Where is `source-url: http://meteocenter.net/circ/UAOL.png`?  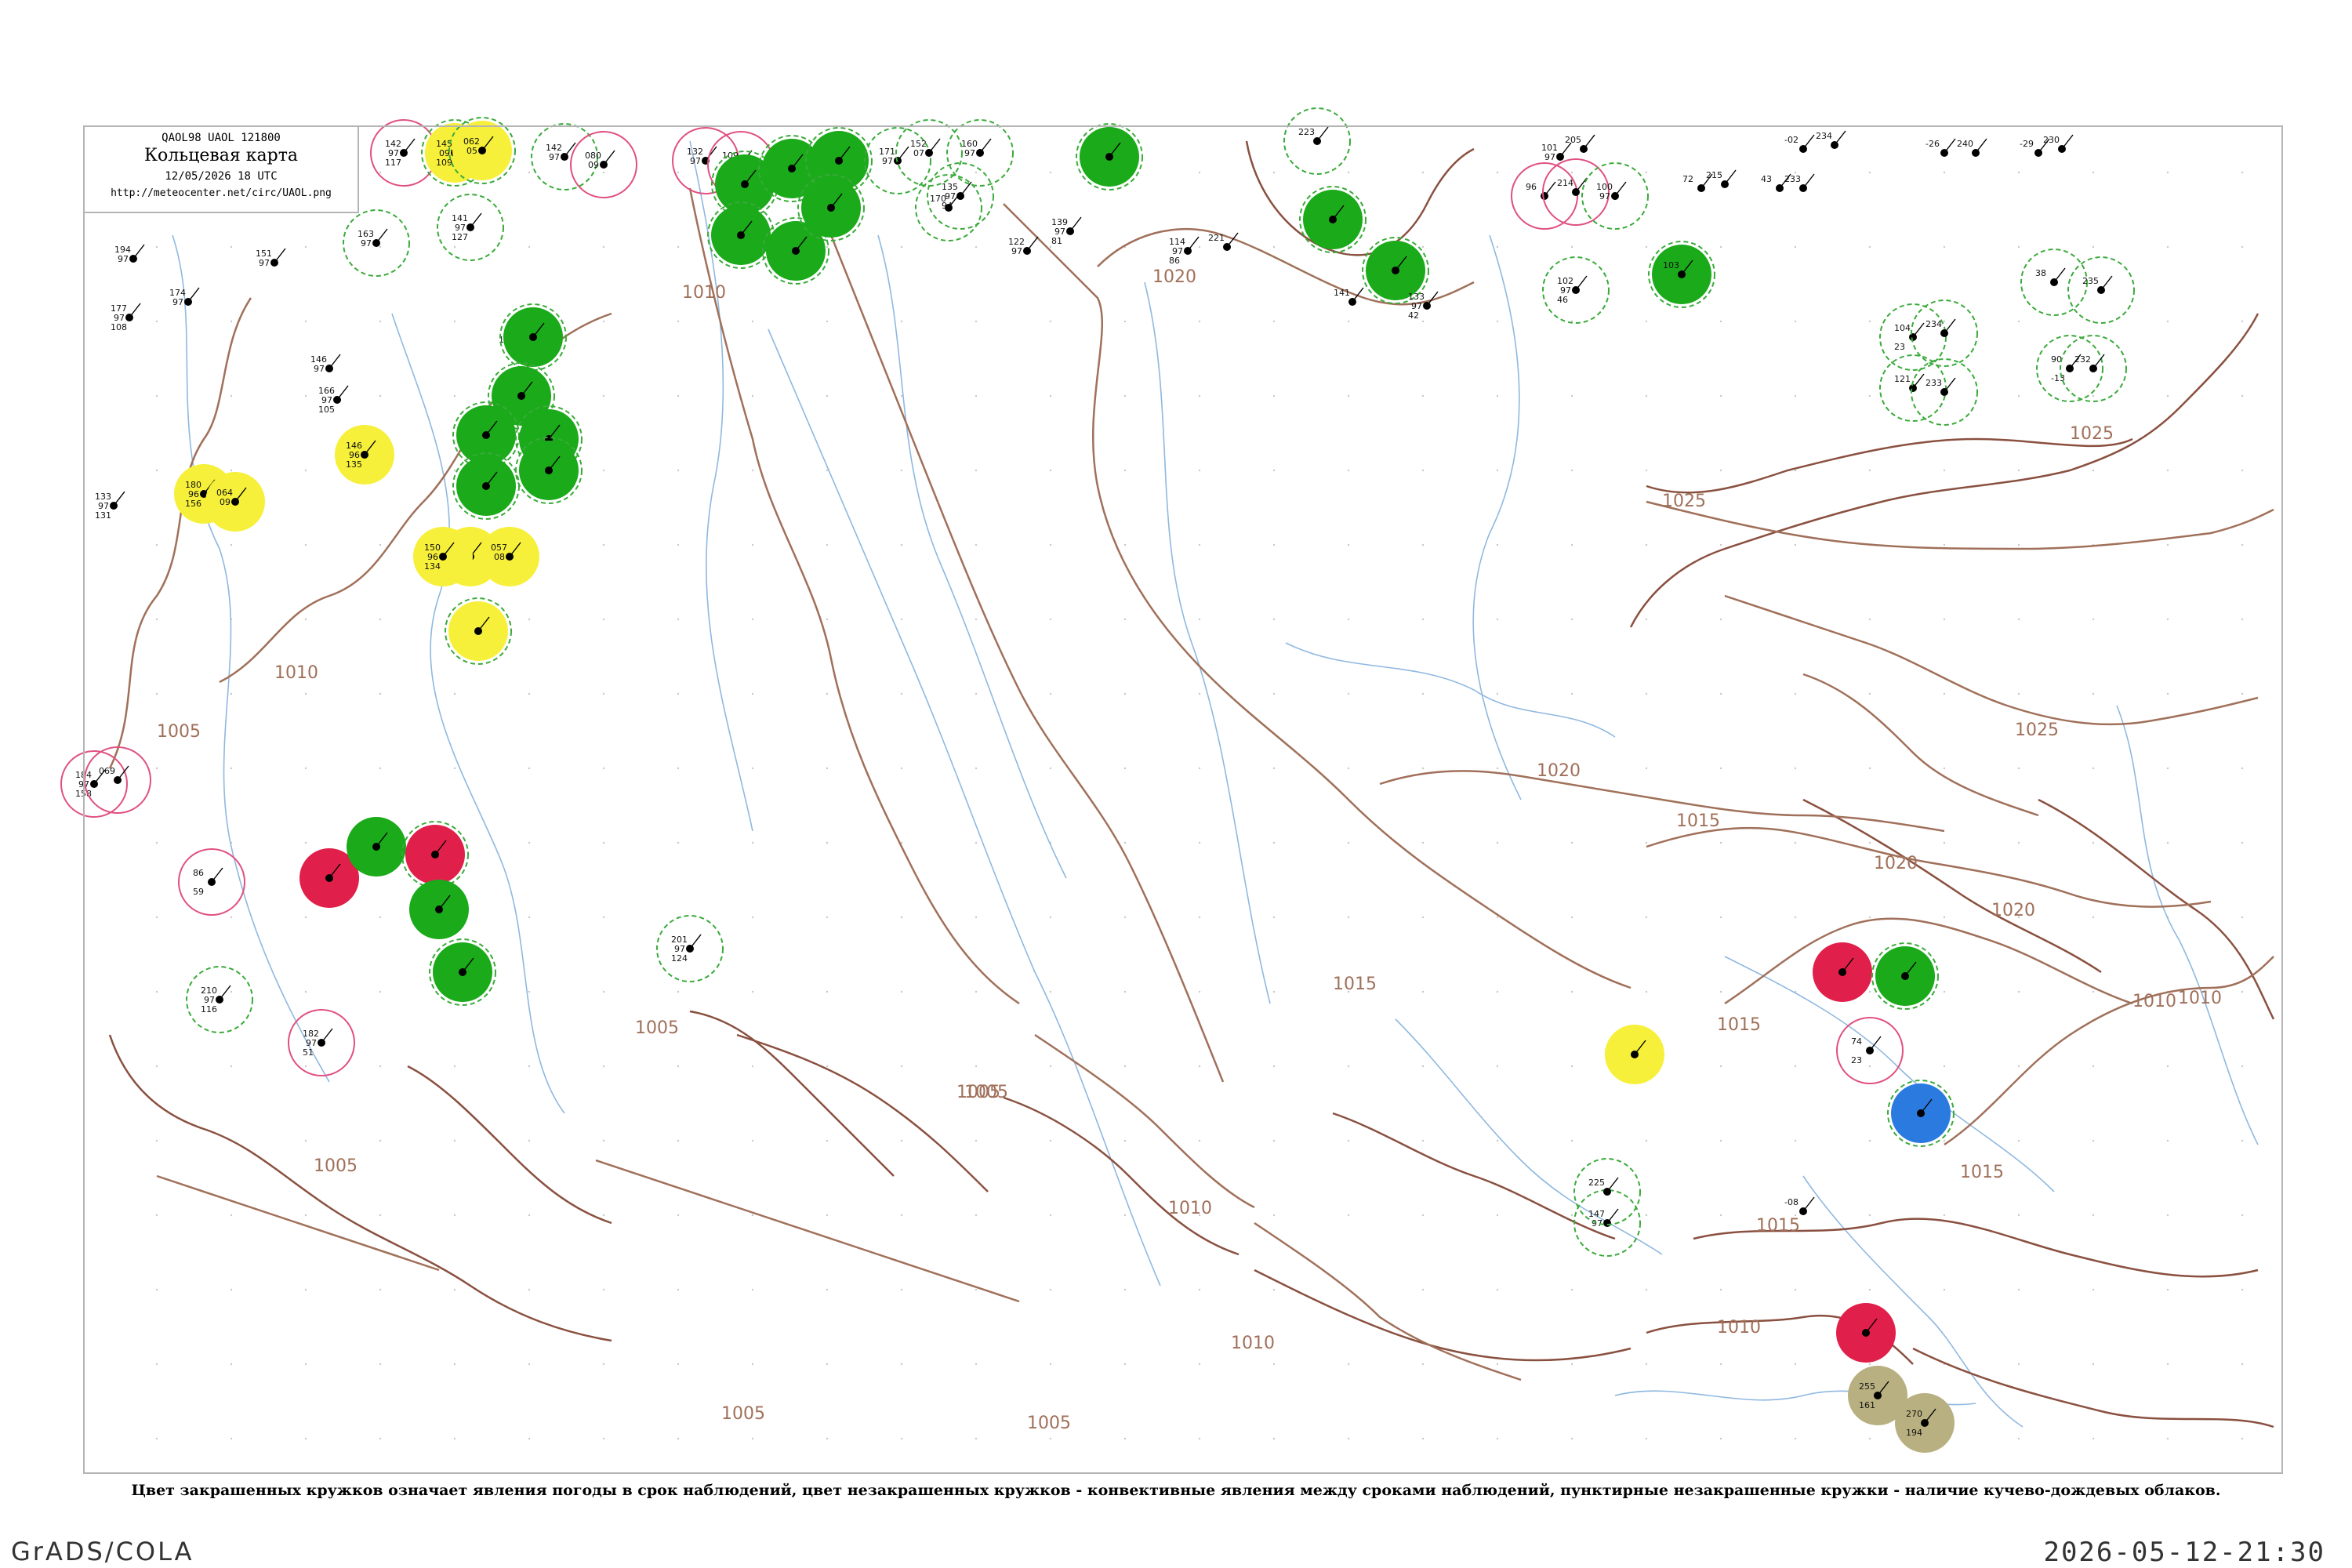
source-url: http://meteocenter.net/circ/UAOL.png is located at coordinates (221, 193).